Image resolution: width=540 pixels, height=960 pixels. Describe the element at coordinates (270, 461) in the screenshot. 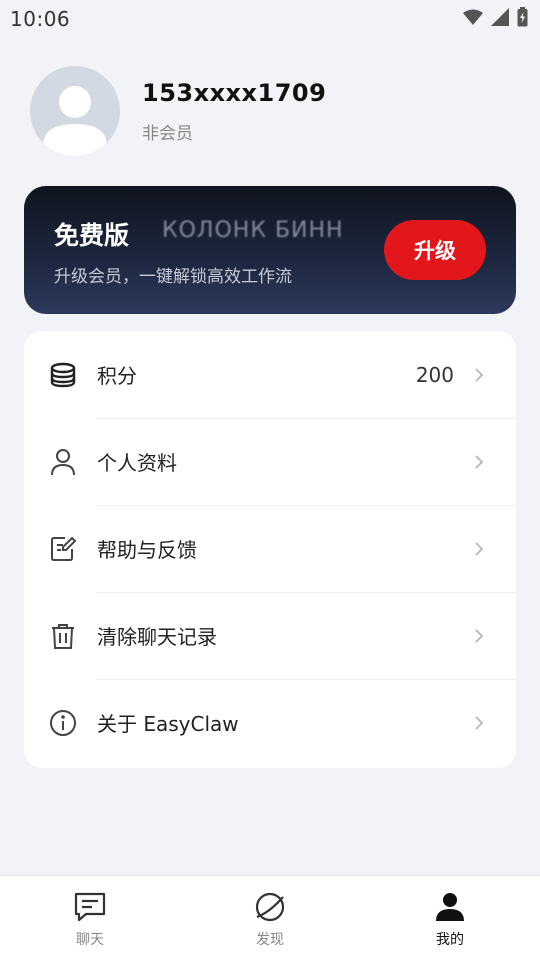

I see `menu-item-profile: 个人资料` at that location.